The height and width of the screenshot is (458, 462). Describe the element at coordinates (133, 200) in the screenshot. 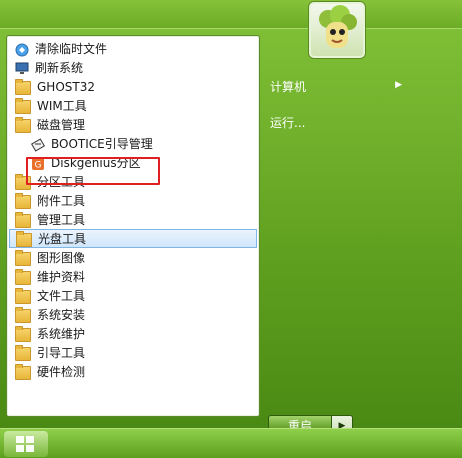

I see `menu-item-accessories: 附件工具` at that location.